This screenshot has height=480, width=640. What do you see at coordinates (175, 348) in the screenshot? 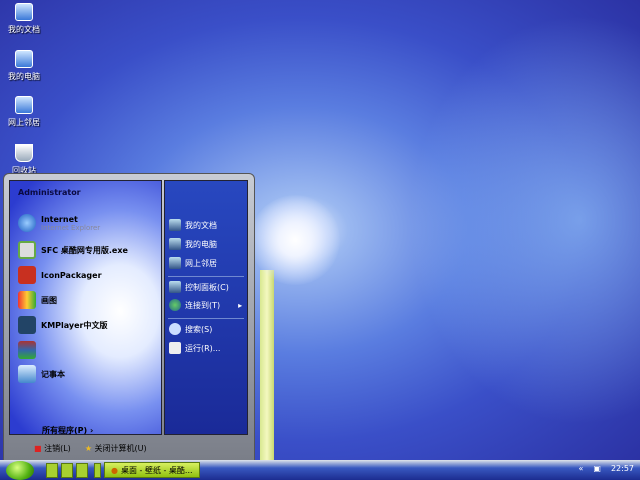
I see `run-icon` at bounding box center [175, 348].